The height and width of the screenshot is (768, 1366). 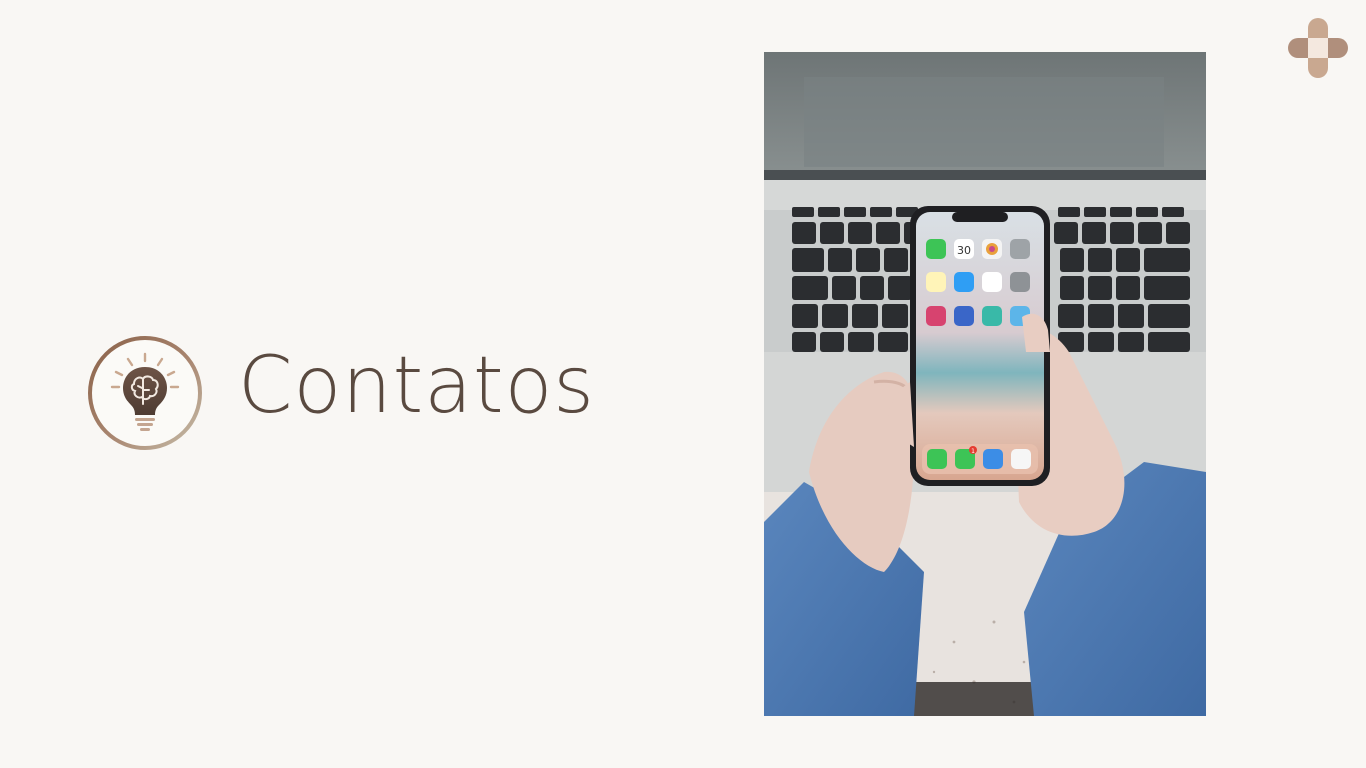 What do you see at coordinates (145, 393) in the screenshot?
I see `lightbulb-brain-icon` at bounding box center [145, 393].